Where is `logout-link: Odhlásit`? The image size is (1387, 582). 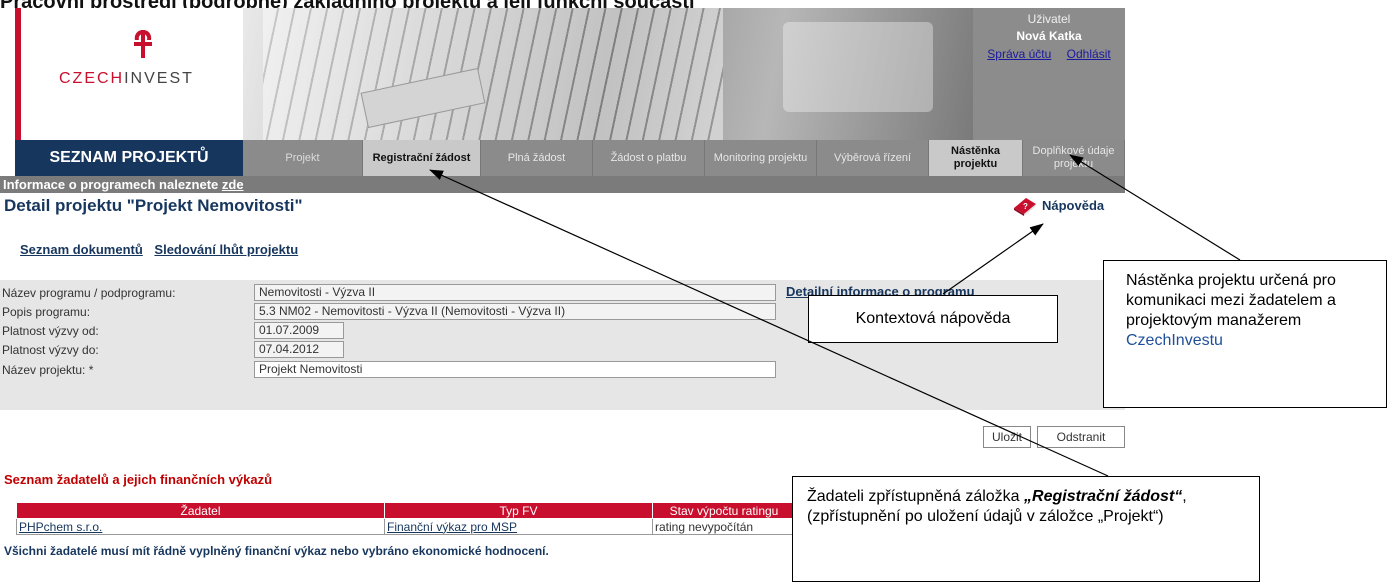
logout-link: Odhlásit is located at coordinates (1089, 54).